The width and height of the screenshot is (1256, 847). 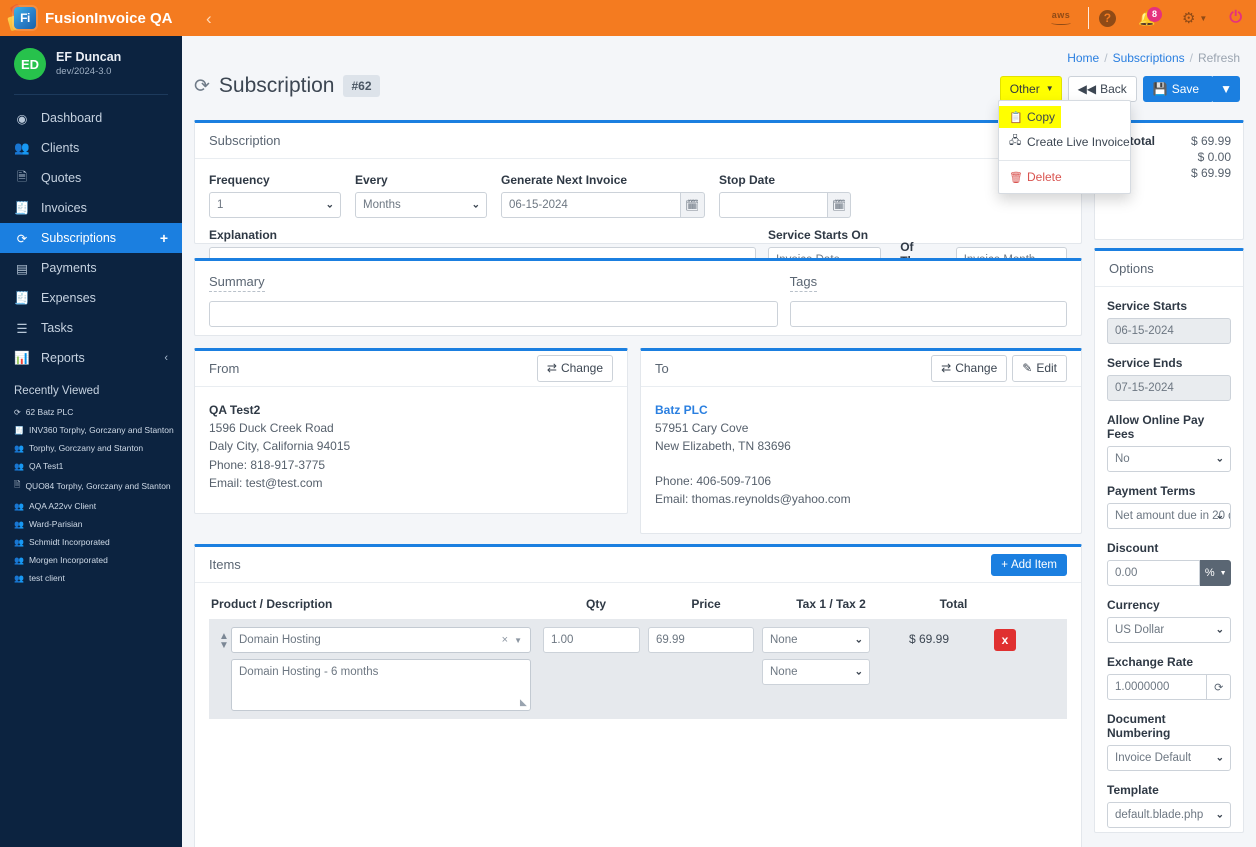 What do you see at coordinates (91, 148) in the screenshot?
I see `sidebar-item-clients: 👥 Clients` at bounding box center [91, 148].